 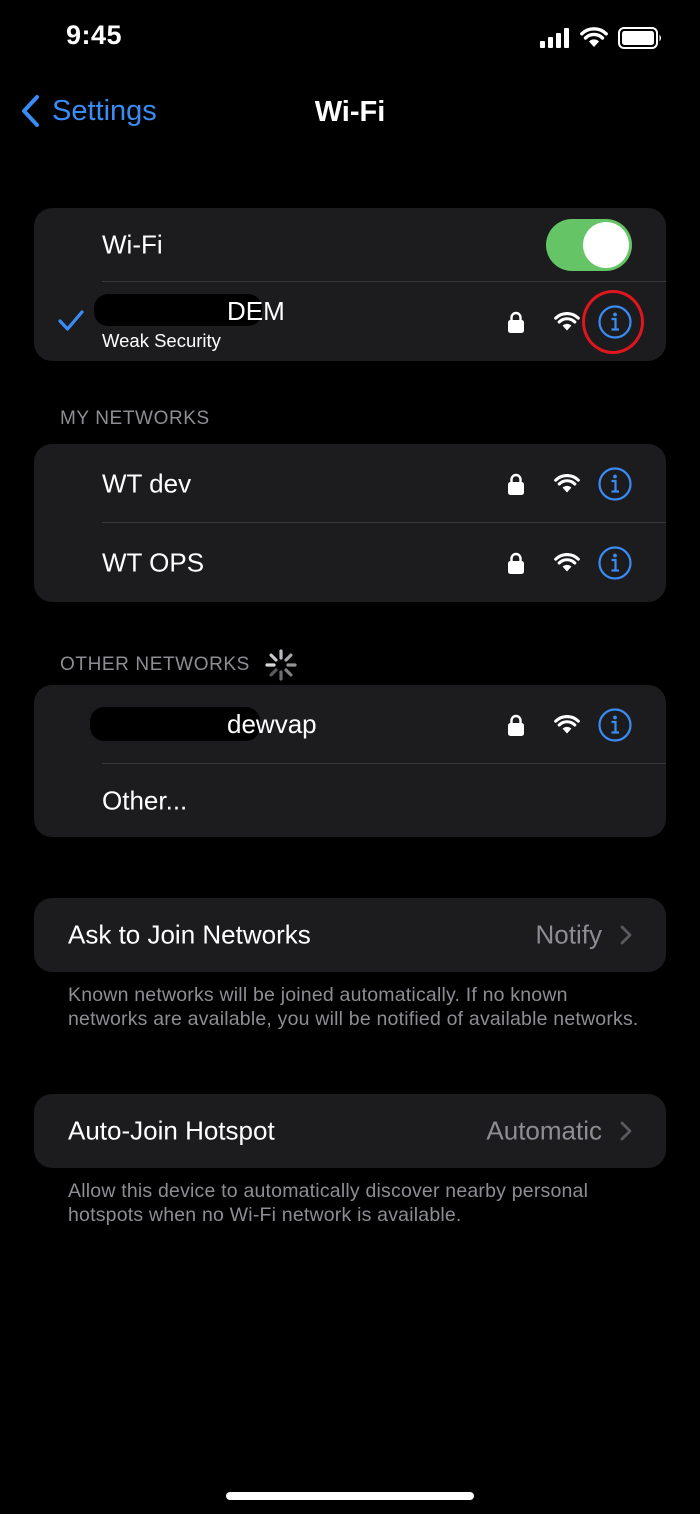 I want to click on current-network-icons, so click(x=570, y=321).